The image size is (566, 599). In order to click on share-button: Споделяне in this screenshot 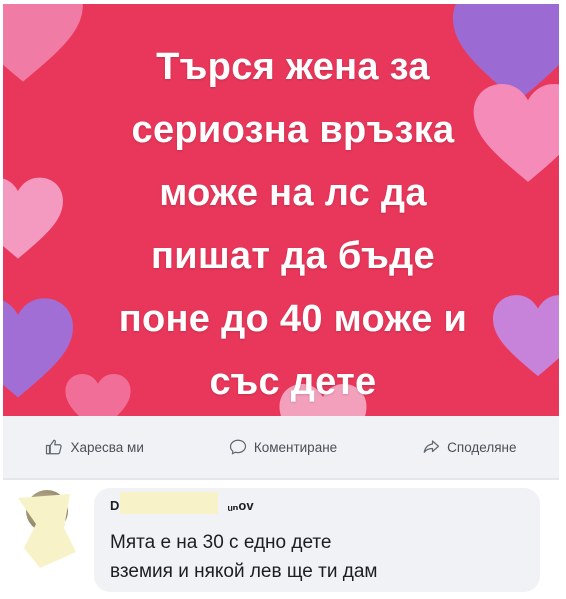, I will do `click(469, 447)`.